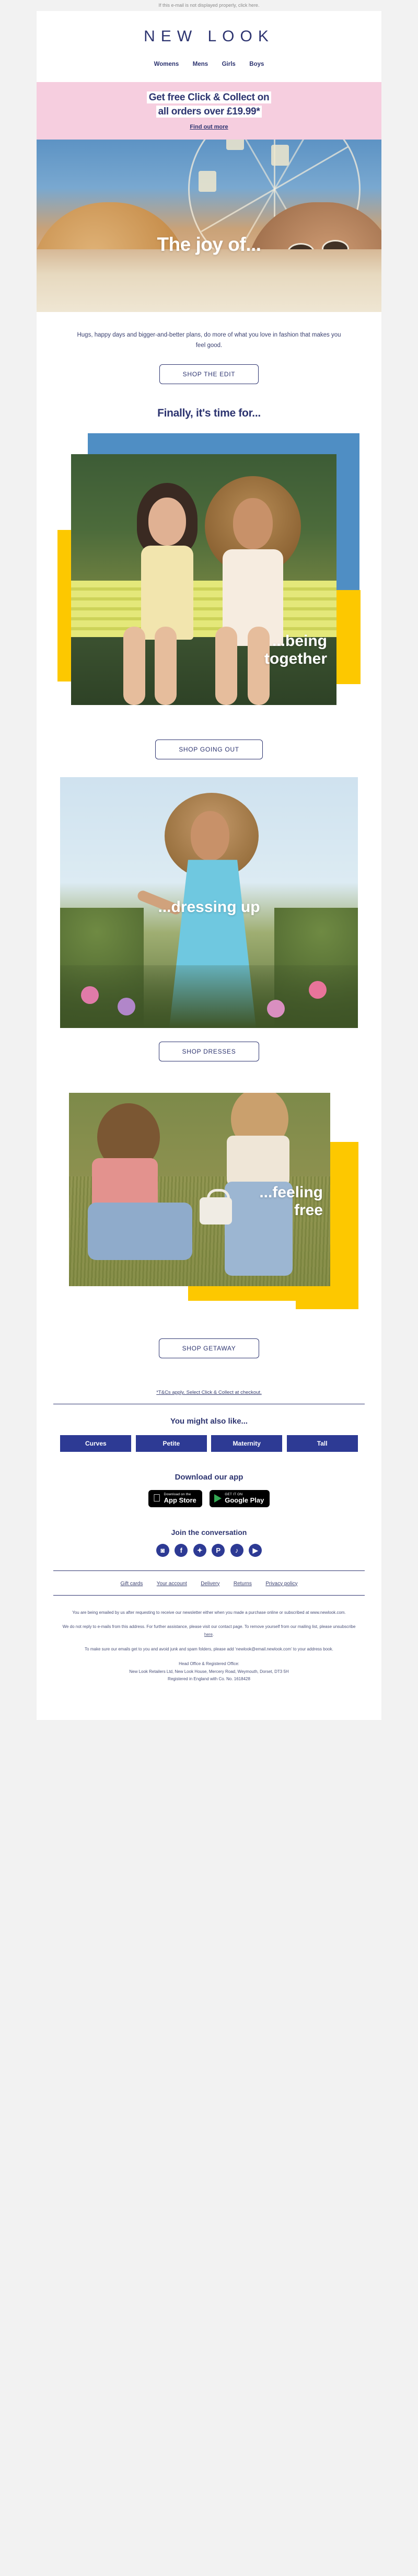 The image size is (418, 2576). I want to click on promo-line-2: all orders over £19.99*, so click(209, 112).